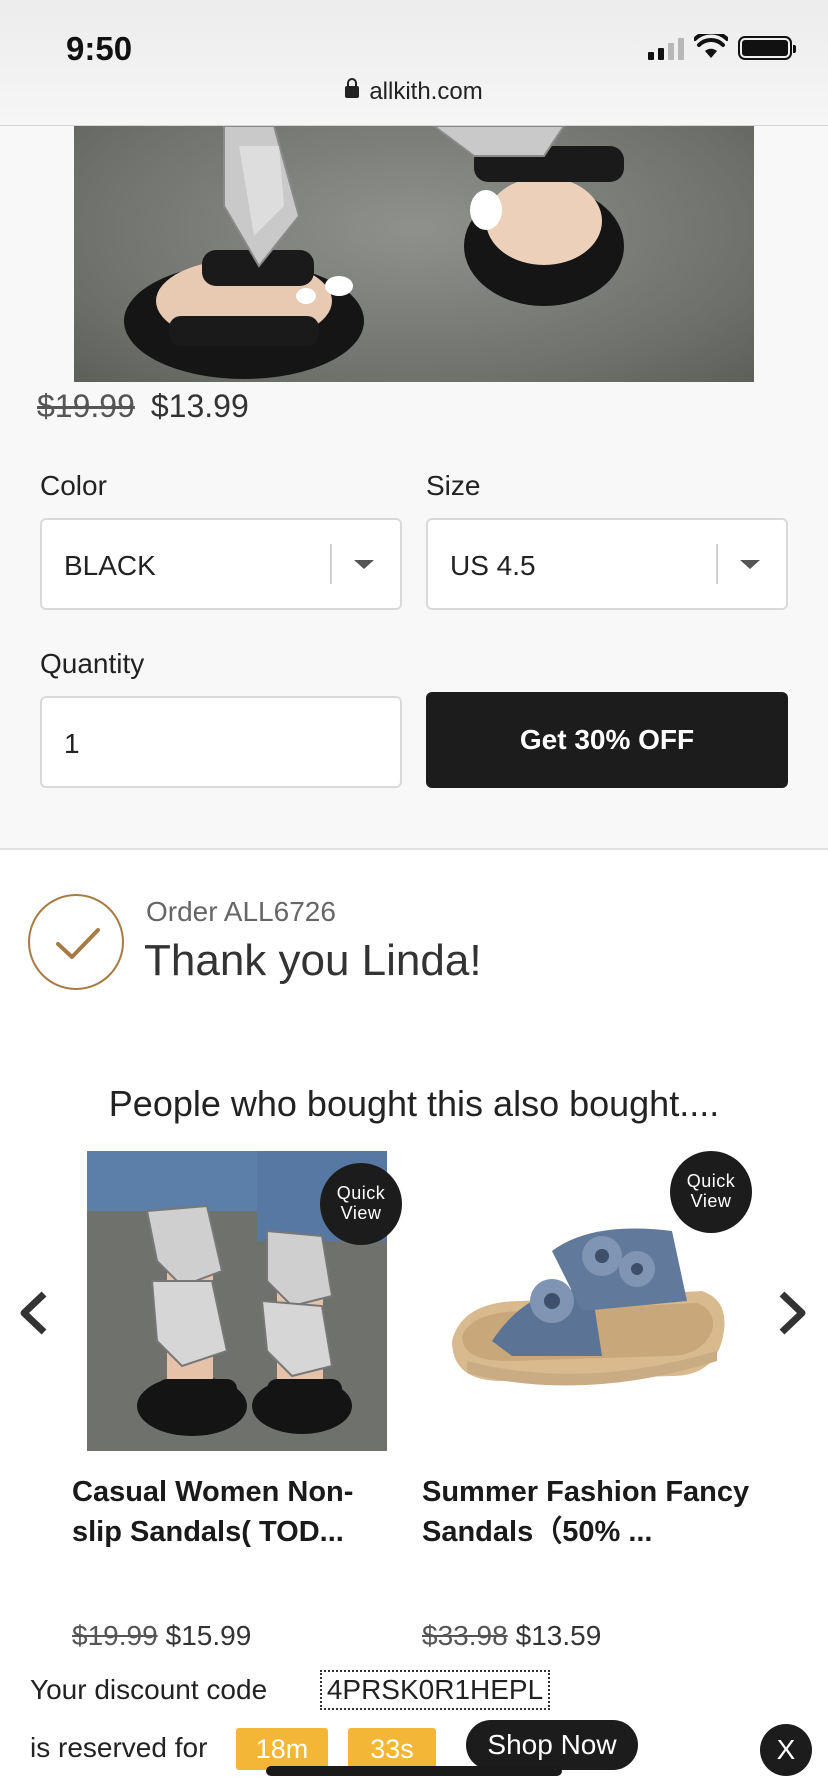 Image resolution: width=828 pixels, height=1792 pixels. What do you see at coordinates (786, 1750) in the screenshot?
I see `close-button: X` at bounding box center [786, 1750].